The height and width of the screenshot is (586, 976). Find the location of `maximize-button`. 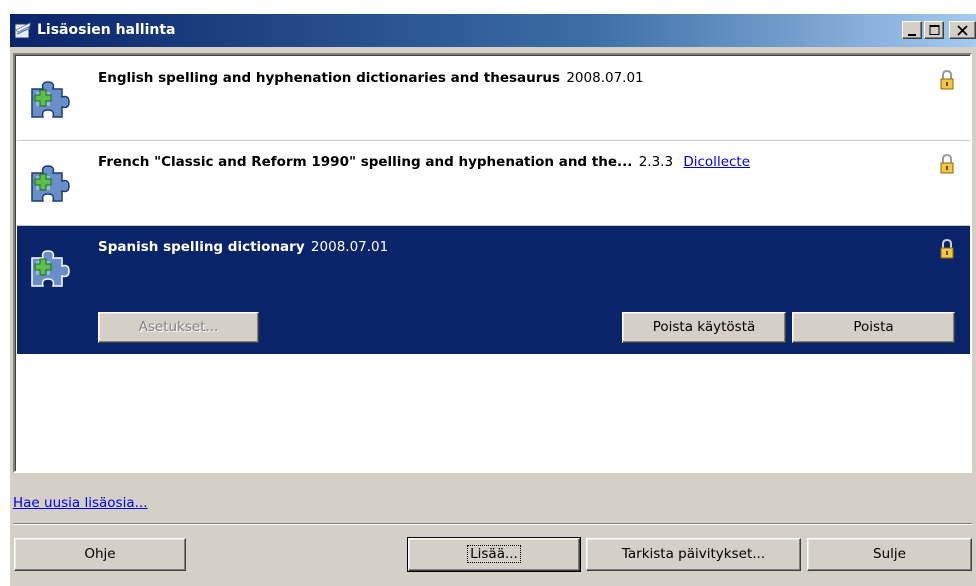

maximize-button is located at coordinates (934, 30).